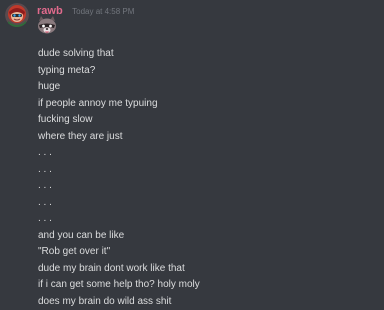 The width and height of the screenshot is (384, 310). Describe the element at coordinates (111, 268) in the screenshot. I see `message-line: dude my brain dont work like that` at that location.